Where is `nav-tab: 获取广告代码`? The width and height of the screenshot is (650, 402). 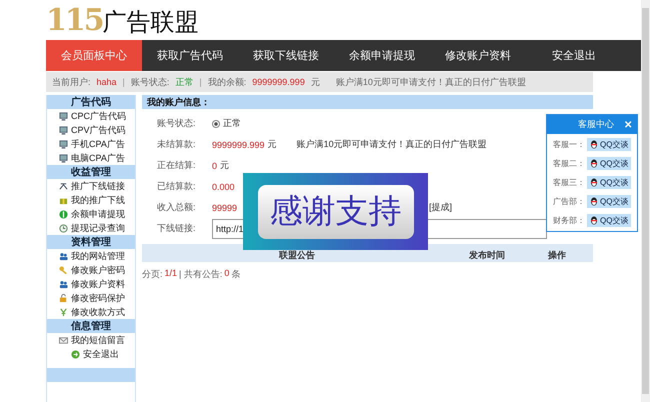 nav-tab: 获取广告代码 is located at coordinates (190, 55).